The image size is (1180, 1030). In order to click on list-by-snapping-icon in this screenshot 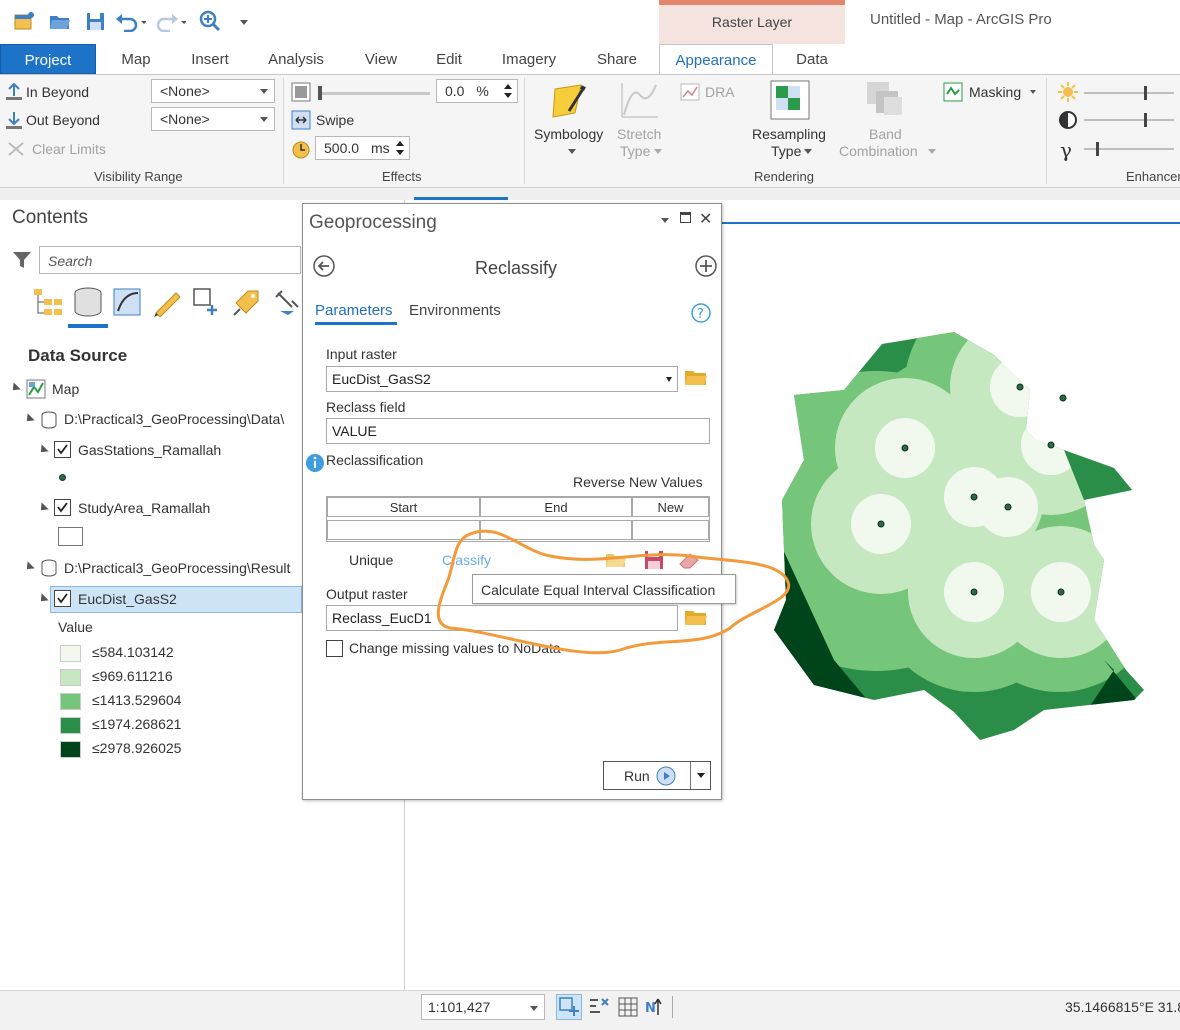, I will do `click(208, 302)`.